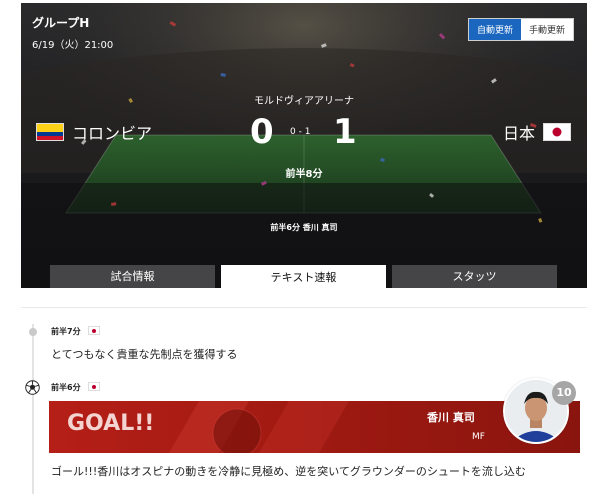  I want to click on goal-scorer-summary: 前半6分 香川 真司, so click(304, 227).